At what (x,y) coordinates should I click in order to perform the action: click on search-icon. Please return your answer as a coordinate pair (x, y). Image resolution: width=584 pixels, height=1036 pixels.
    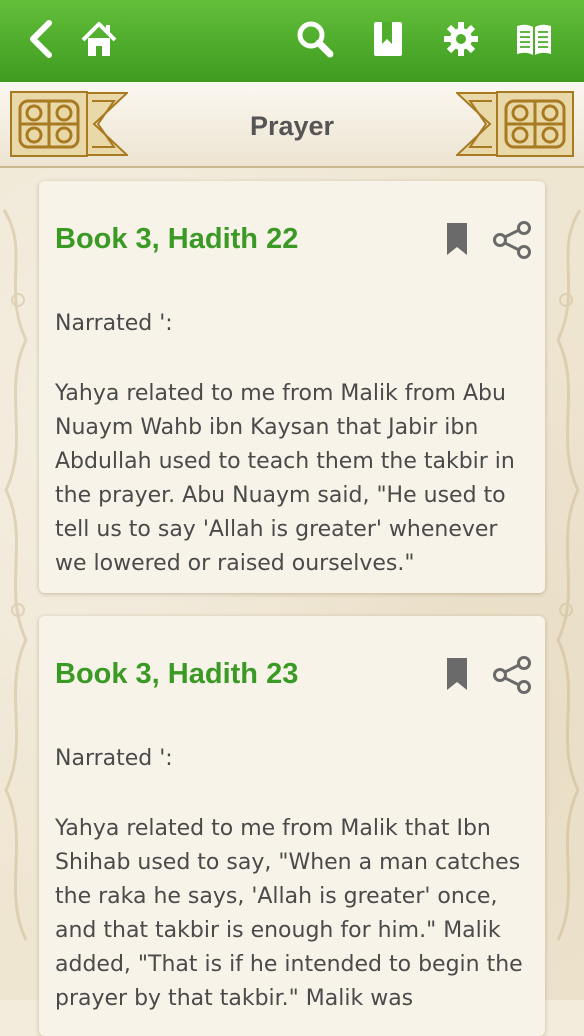
    Looking at the image, I should click on (315, 39).